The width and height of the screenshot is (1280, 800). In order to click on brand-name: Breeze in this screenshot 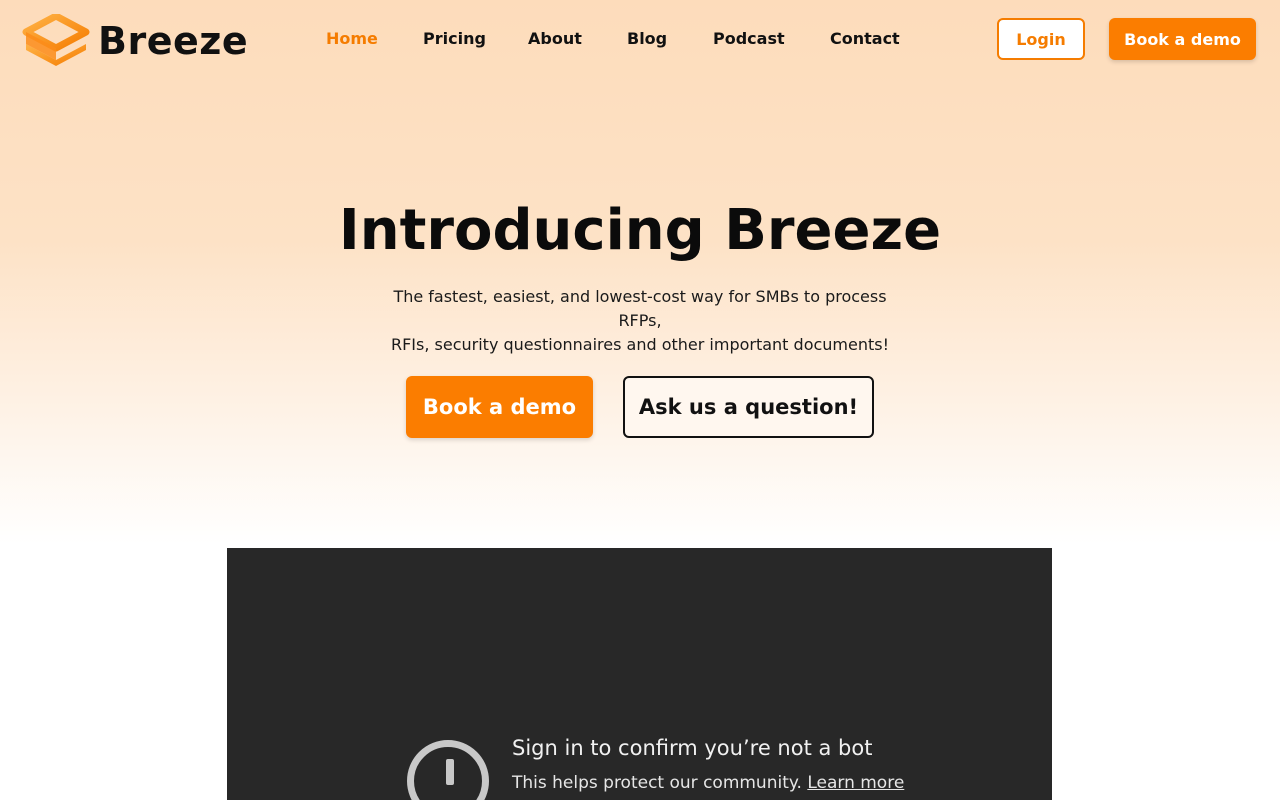, I will do `click(173, 41)`.